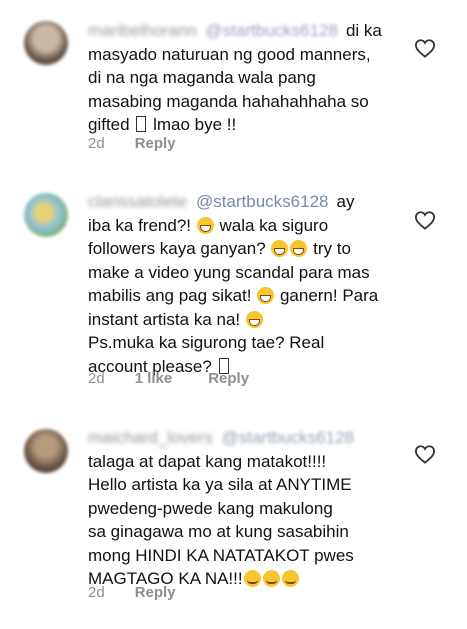  Describe the element at coordinates (150, 437) in the screenshot. I see `comment-username: maichard_lovers` at that location.